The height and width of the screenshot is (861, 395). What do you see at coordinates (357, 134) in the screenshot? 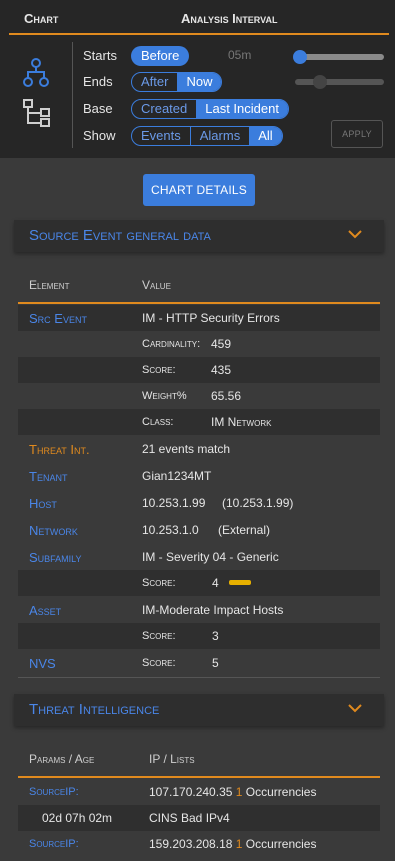
I see `apply-button: APPLY` at bounding box center [357, 134].